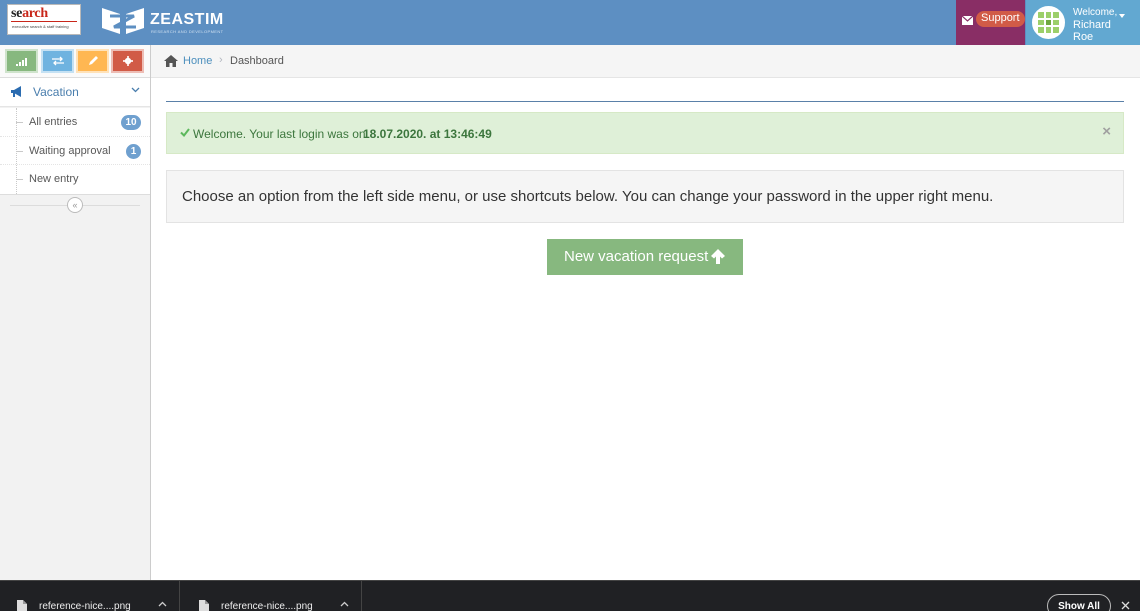 Image resolution: width=1140 pixels, height=611 pixels. I want to click on user-name: Richard Roe, so click(1092, 31).